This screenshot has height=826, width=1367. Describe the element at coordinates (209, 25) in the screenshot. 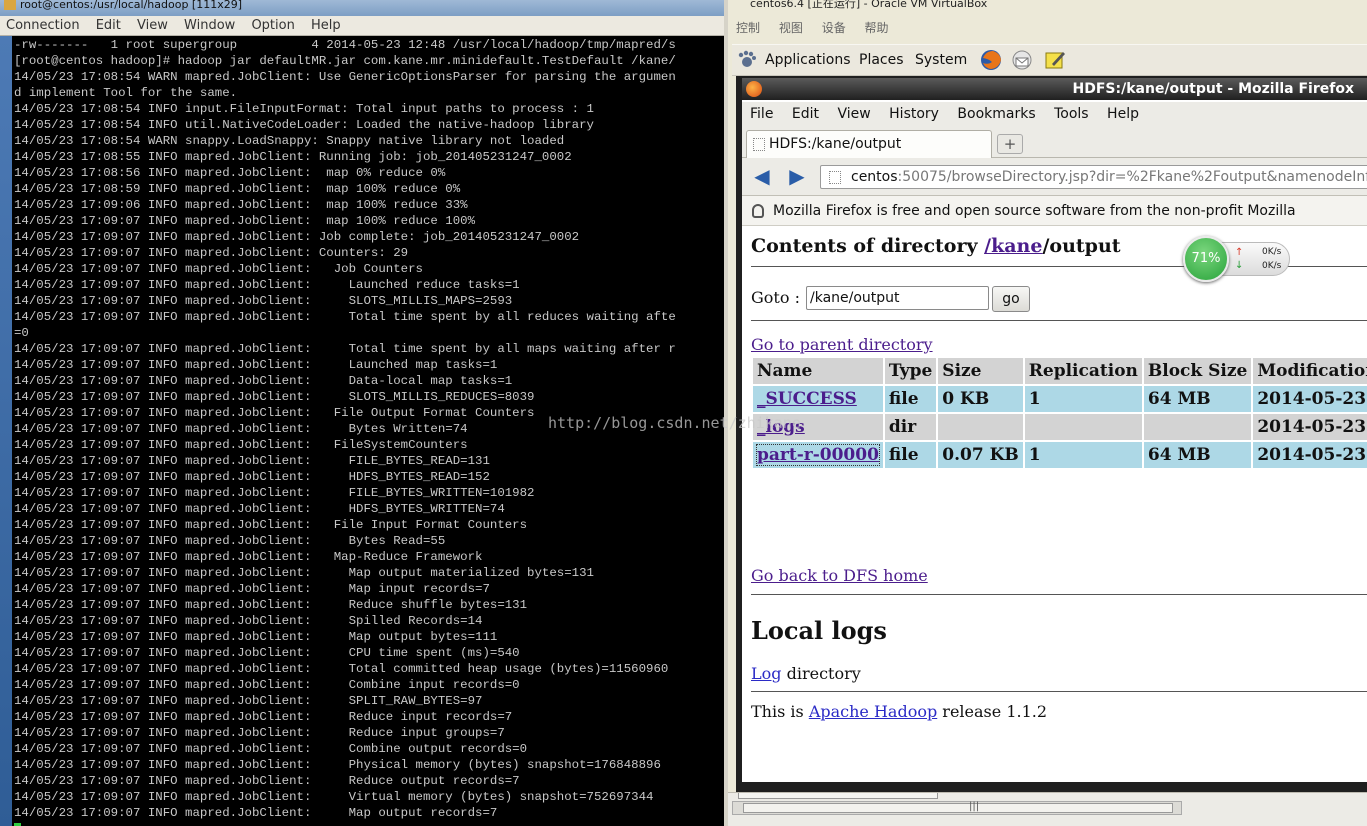

I see `terminal-menu-window: Window` at that location.